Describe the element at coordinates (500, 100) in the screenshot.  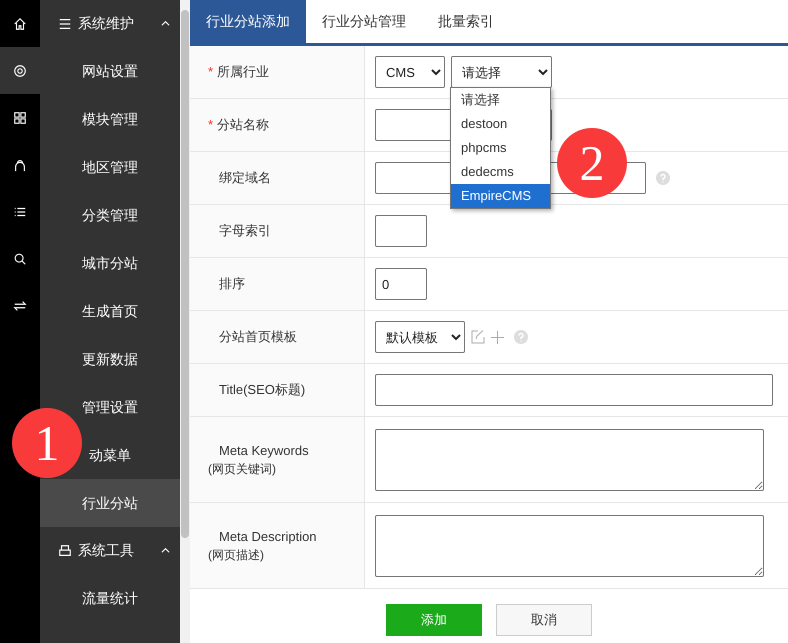
I see `dropdown-option: 请选择` at that location.